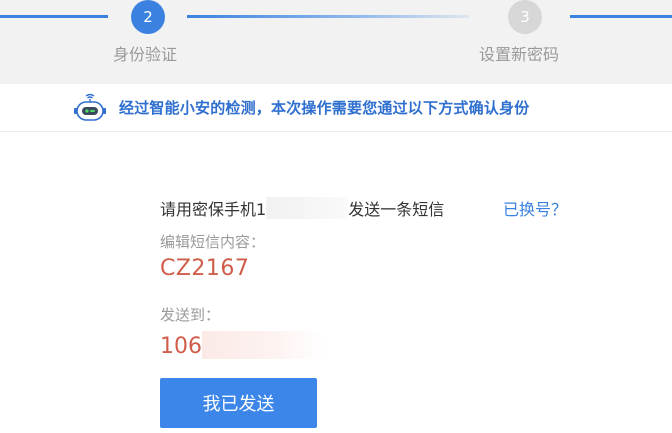 This screenshot has height=433, width=672. Describe the element at coordinates (145, 54) in the screenshot. I see `step-2-label: 身份验证` at that location.